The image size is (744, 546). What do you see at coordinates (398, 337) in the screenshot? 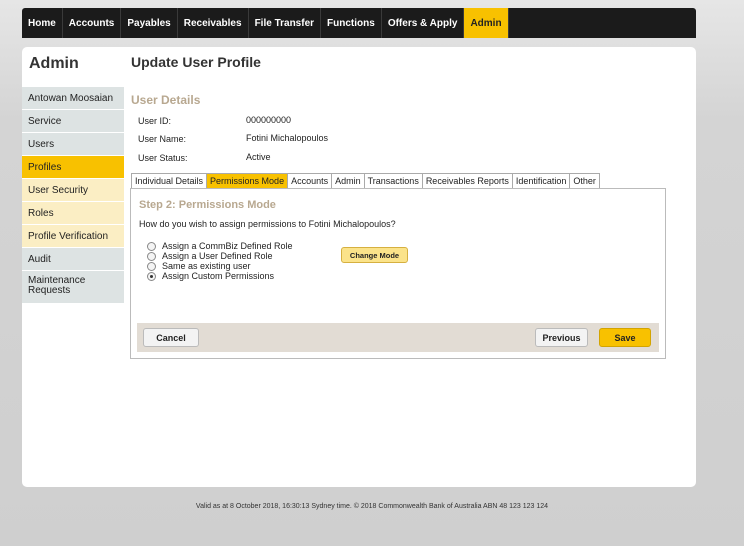
I see `button-bar: Cancel Previous Save` at bounding box center [398, 337].